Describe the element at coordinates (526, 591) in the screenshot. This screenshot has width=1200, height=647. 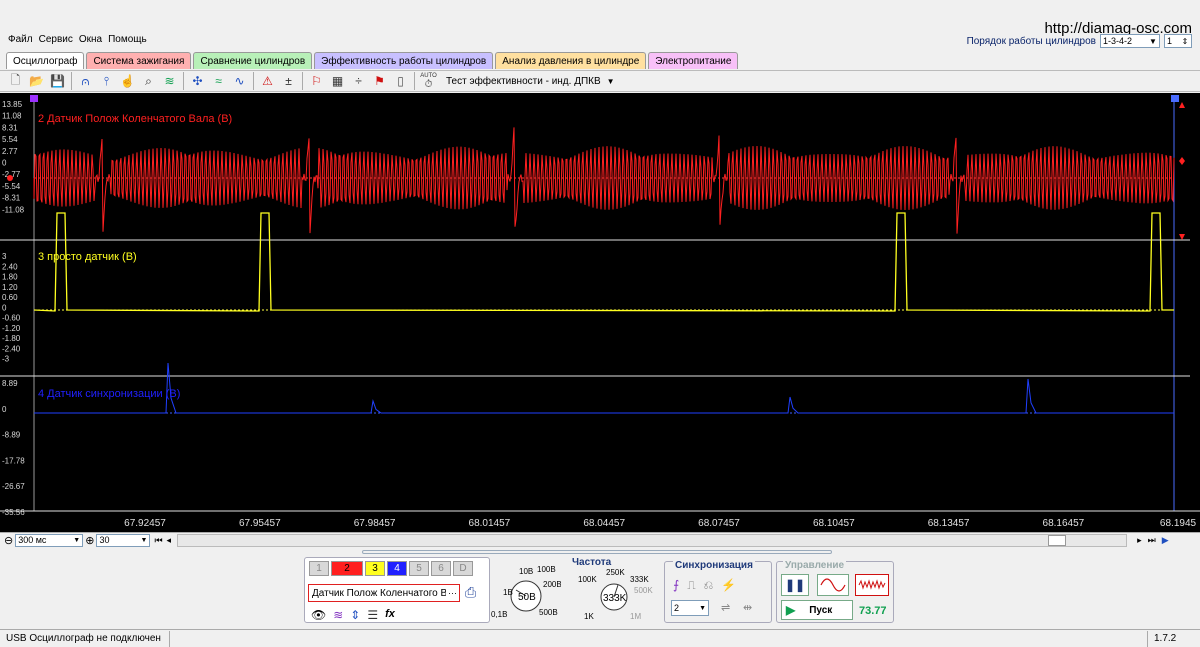
I see `volt-knob: 10В 100В 200В 500В 0,1В 1В 50В` at that location.